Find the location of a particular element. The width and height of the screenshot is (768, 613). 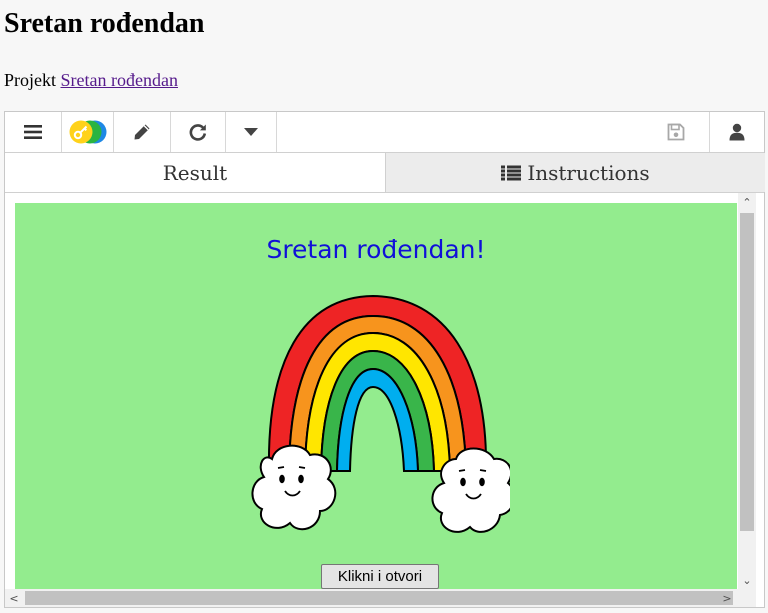

horizontal-scroll-thumb is located at coordinates (379, 598).